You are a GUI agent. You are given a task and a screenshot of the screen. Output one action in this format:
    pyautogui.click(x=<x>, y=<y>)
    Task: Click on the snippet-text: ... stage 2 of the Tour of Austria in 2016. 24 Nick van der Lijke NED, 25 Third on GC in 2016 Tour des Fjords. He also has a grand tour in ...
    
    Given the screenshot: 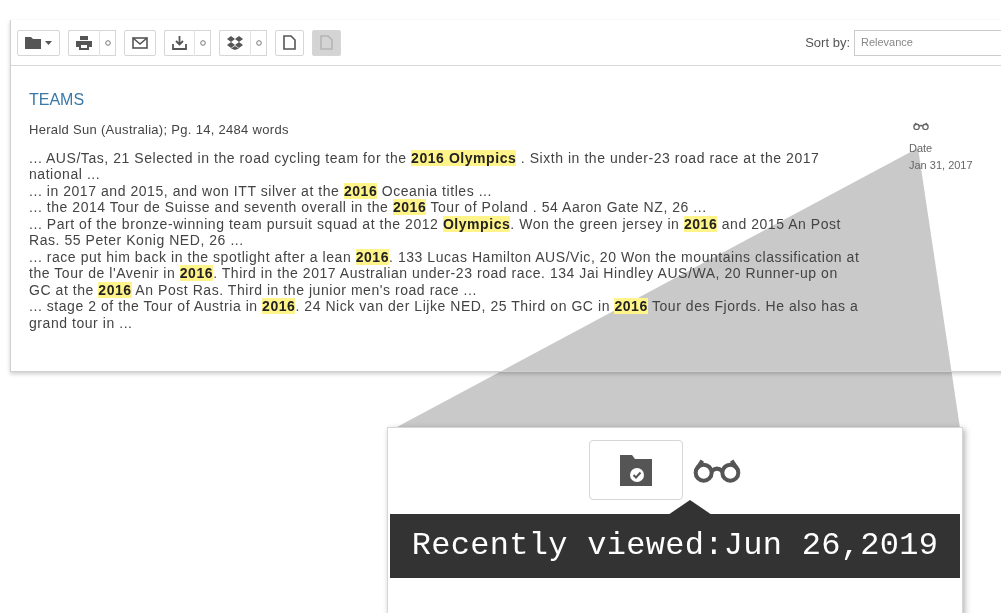 What is the action you would take?
    pyautogui.click(x=444, y=314)
    